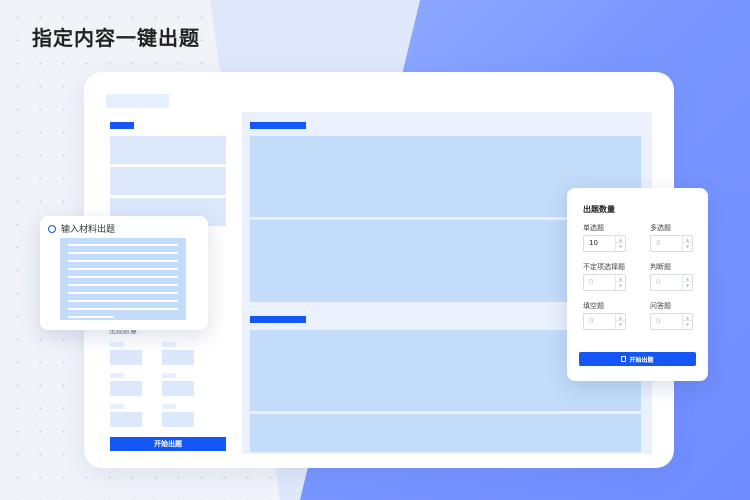 This screenshot has width=750, height=500. What do you see at coordinates (671, 282) in the screenshot?
I see `stepper-true-false: 0 ▲ ▼` at bounding box center [671, 282].